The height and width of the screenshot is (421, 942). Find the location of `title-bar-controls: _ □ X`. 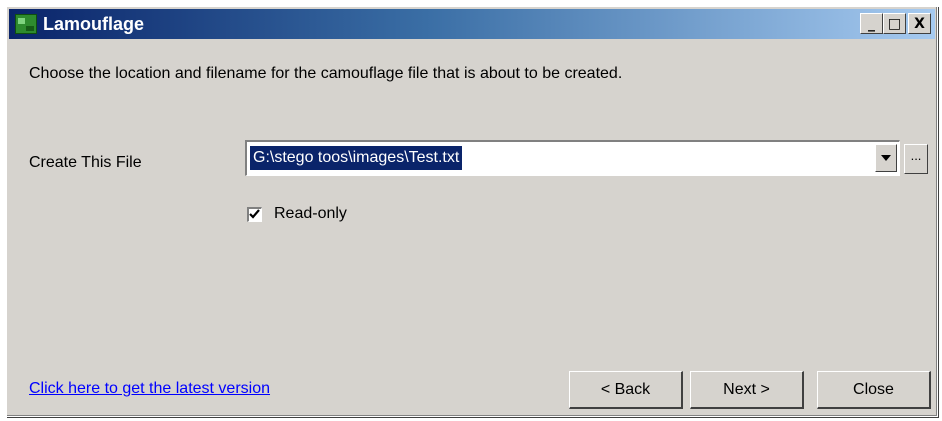

title-bar-controls: _ □ X is located at coordinates (895, 23).